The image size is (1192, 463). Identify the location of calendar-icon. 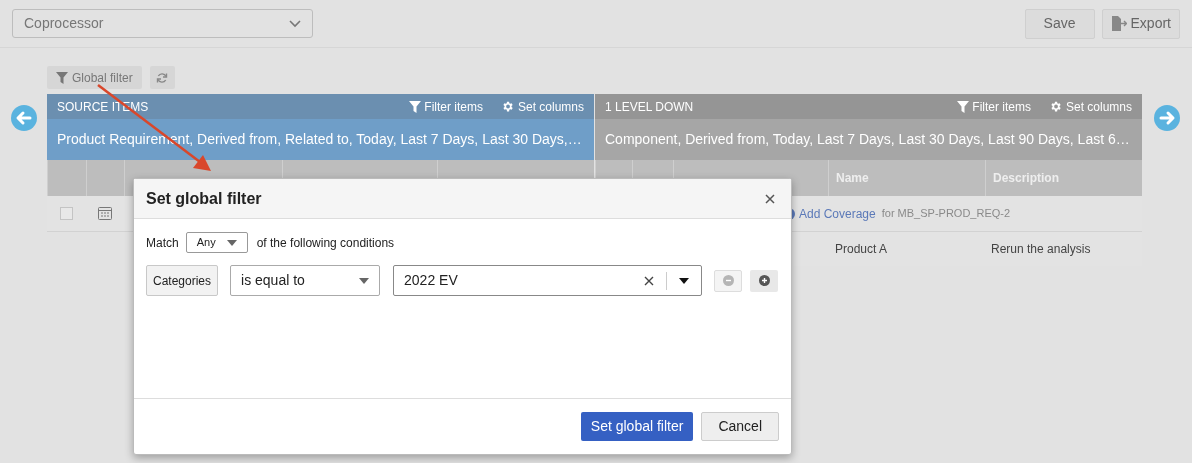
(105, 213).